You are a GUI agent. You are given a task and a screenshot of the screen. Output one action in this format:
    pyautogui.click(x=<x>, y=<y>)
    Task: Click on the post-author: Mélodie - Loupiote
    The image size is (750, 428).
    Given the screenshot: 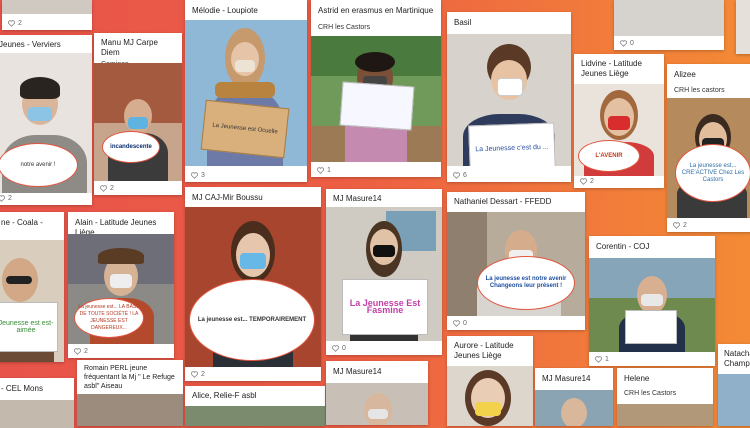 What is the action you would take?
    pyautogui.click(x=225, y=10)
    